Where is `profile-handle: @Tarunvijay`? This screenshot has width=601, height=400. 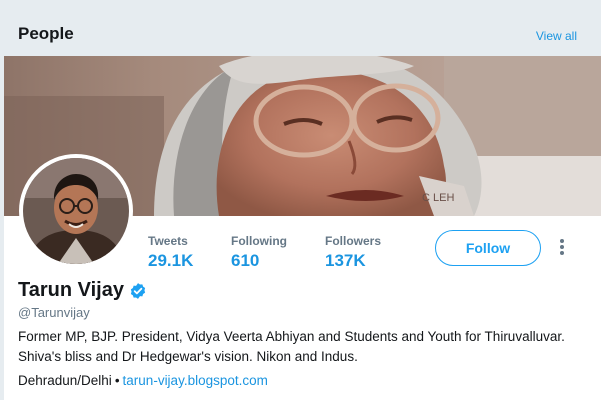 profile-handle: @Tarunvijay is located at coordinates (54, 312).